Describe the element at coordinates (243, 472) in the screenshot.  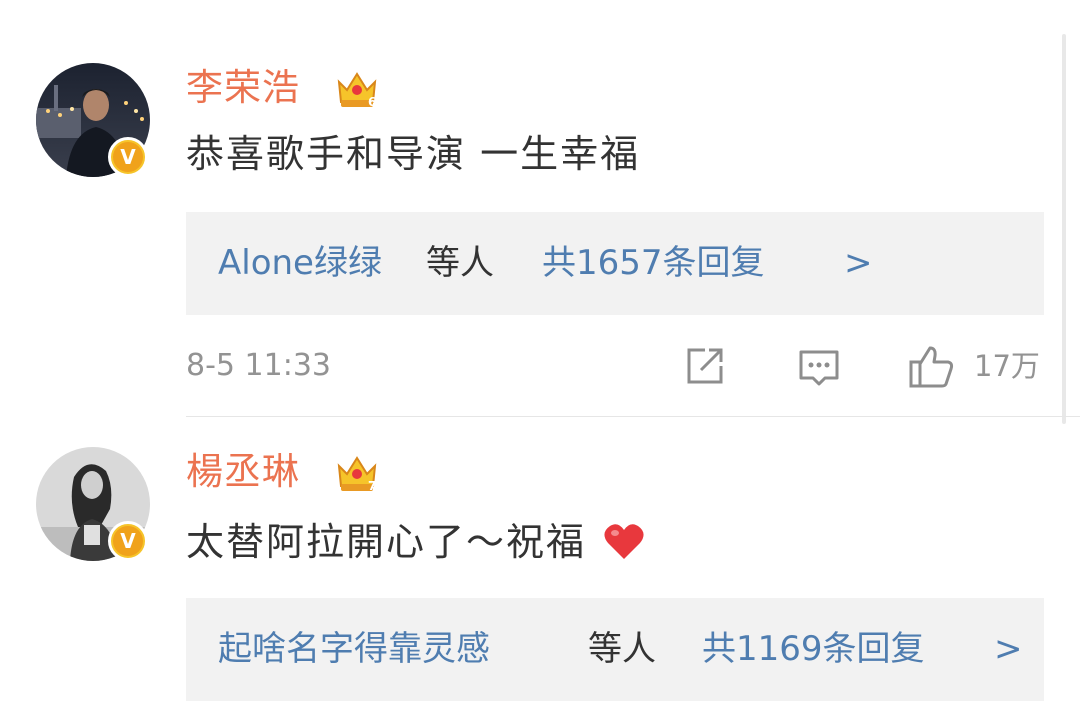
I see `username: 楊丞琳` at that location.